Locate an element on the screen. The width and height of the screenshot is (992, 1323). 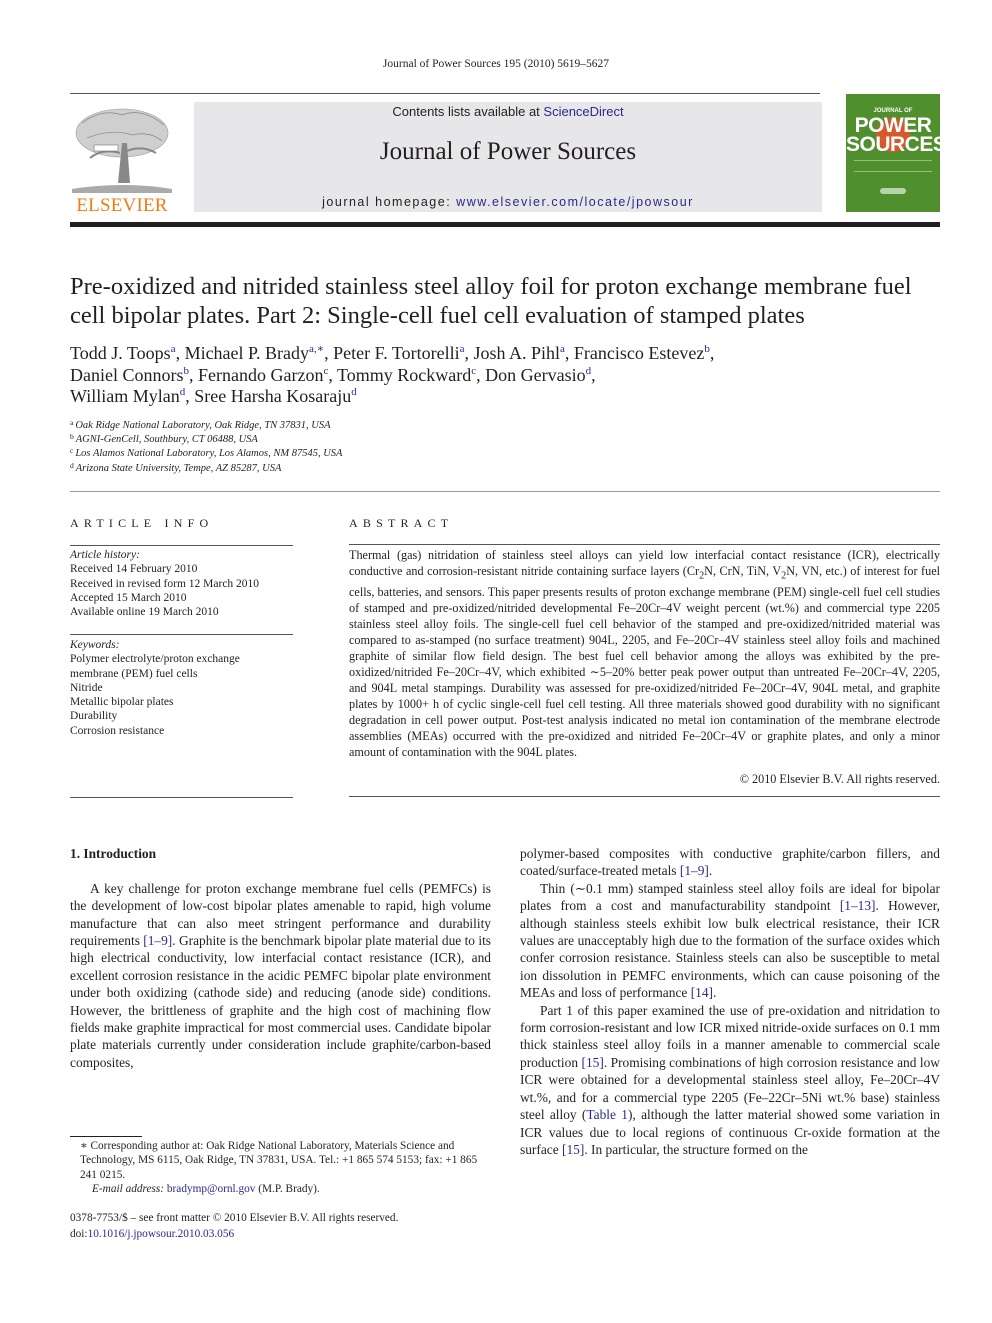
author-name: Daniel Connors is located at coordinates (127, 374).